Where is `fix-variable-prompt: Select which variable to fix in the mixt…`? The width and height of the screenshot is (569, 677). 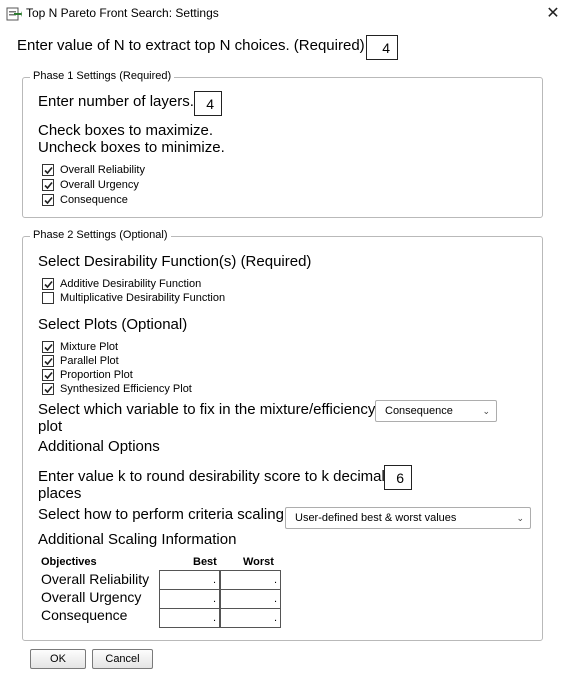
fix-variable-prompt: Select which variable to fix in the mixt… is located at coordinates (207, 409).